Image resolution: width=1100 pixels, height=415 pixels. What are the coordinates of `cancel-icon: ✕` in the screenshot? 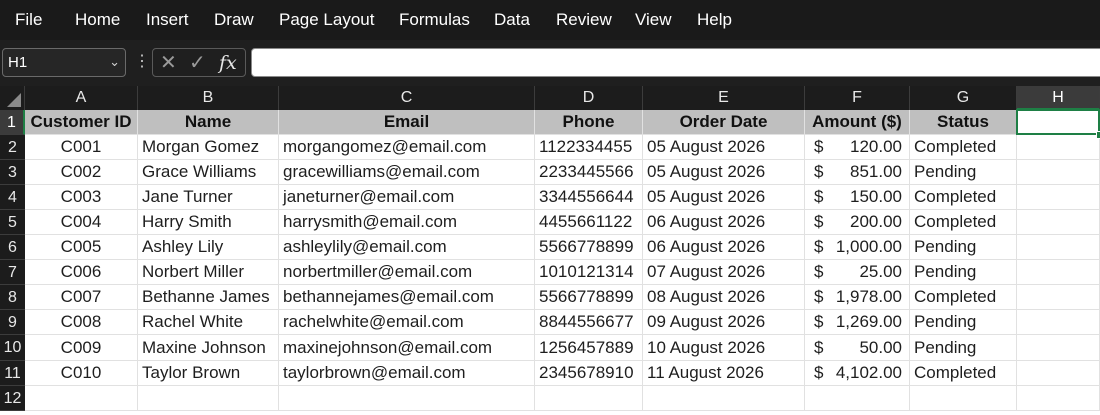 It's located at (168, 63).